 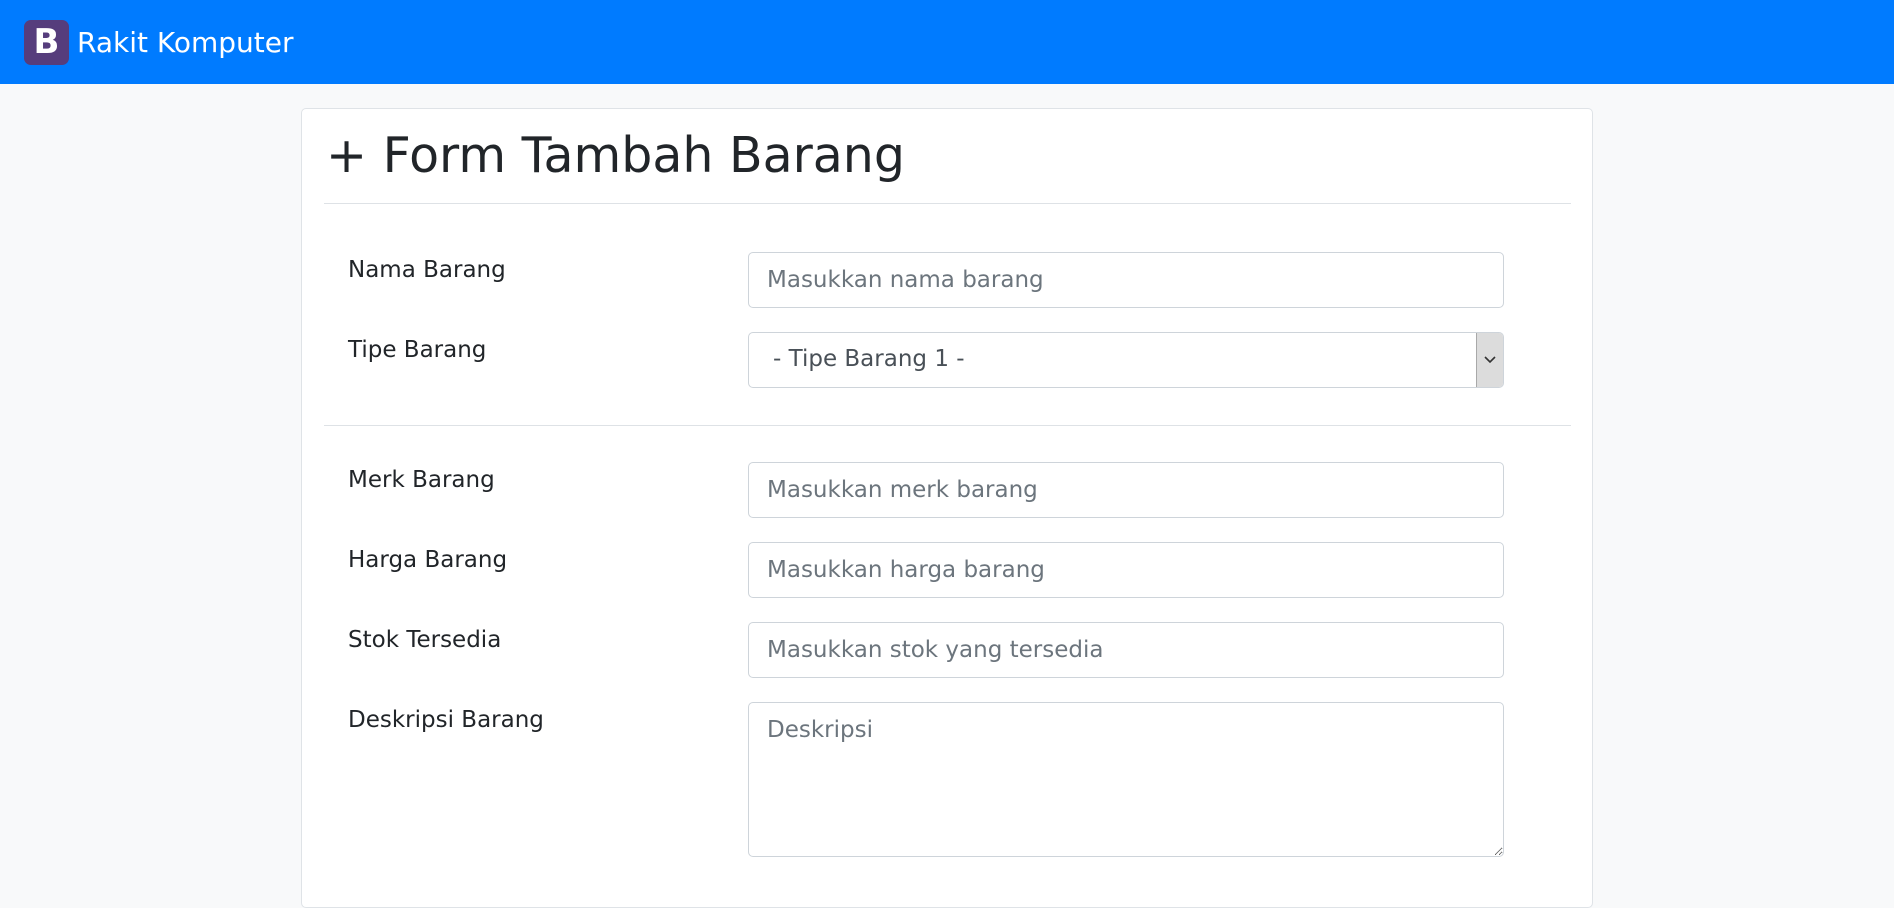 What do you see at coordinates (947, 42) in the screenshot?
I see `navbar: B Rakit Komputer` at bounding box center [947, 42].